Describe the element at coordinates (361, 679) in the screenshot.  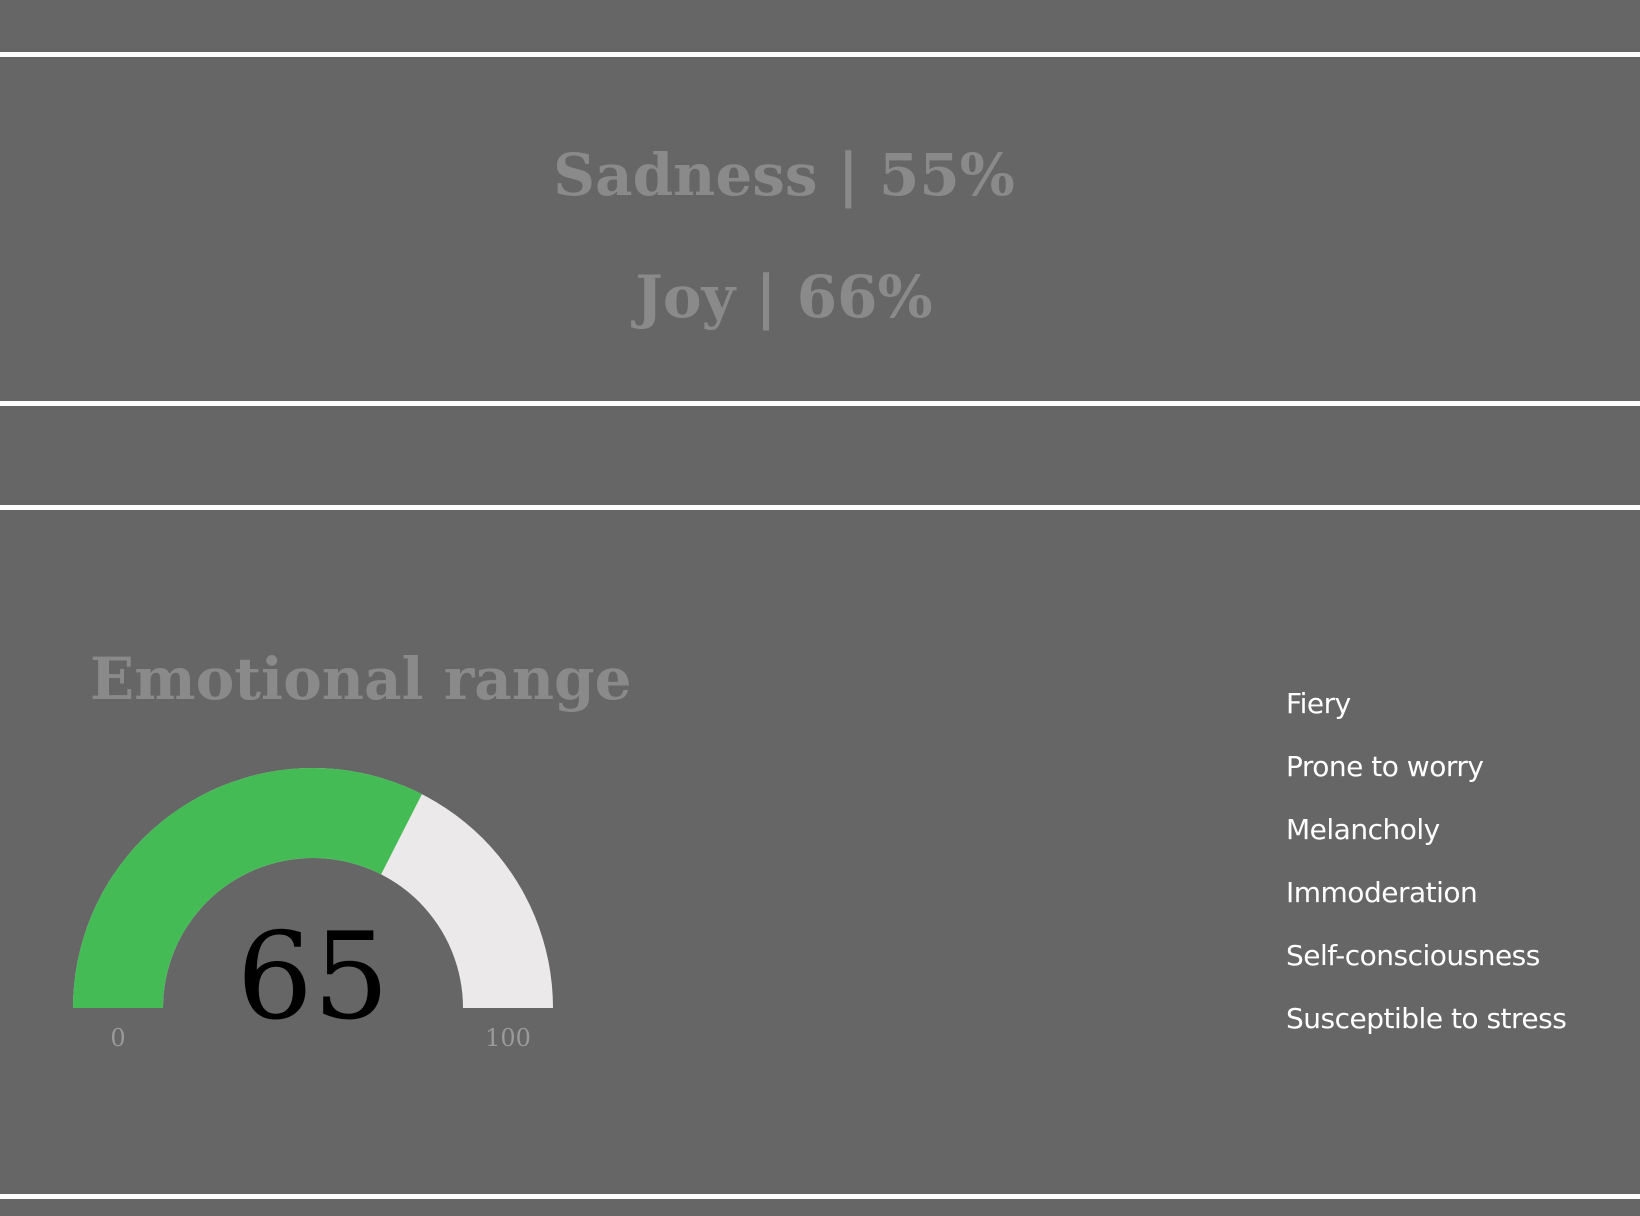
I see `emotional-range-title: Emotional range` at that location.